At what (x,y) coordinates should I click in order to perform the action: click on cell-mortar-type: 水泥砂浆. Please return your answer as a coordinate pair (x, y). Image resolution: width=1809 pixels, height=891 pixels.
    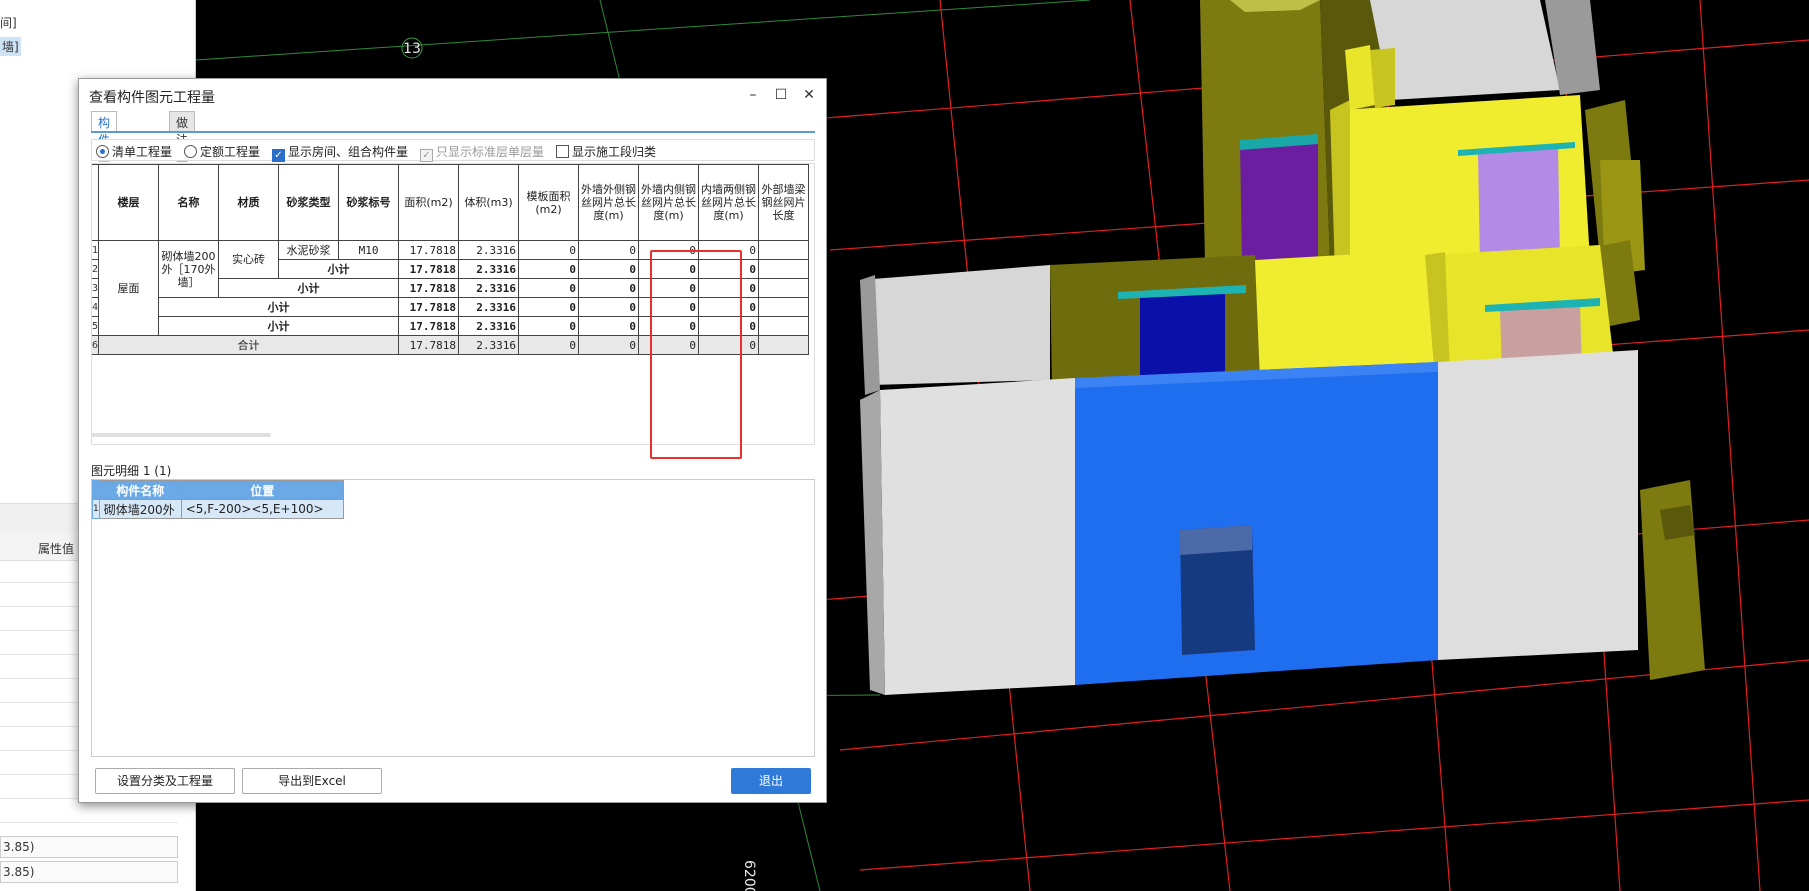
    Looking at the image, I should click on (309, 250).